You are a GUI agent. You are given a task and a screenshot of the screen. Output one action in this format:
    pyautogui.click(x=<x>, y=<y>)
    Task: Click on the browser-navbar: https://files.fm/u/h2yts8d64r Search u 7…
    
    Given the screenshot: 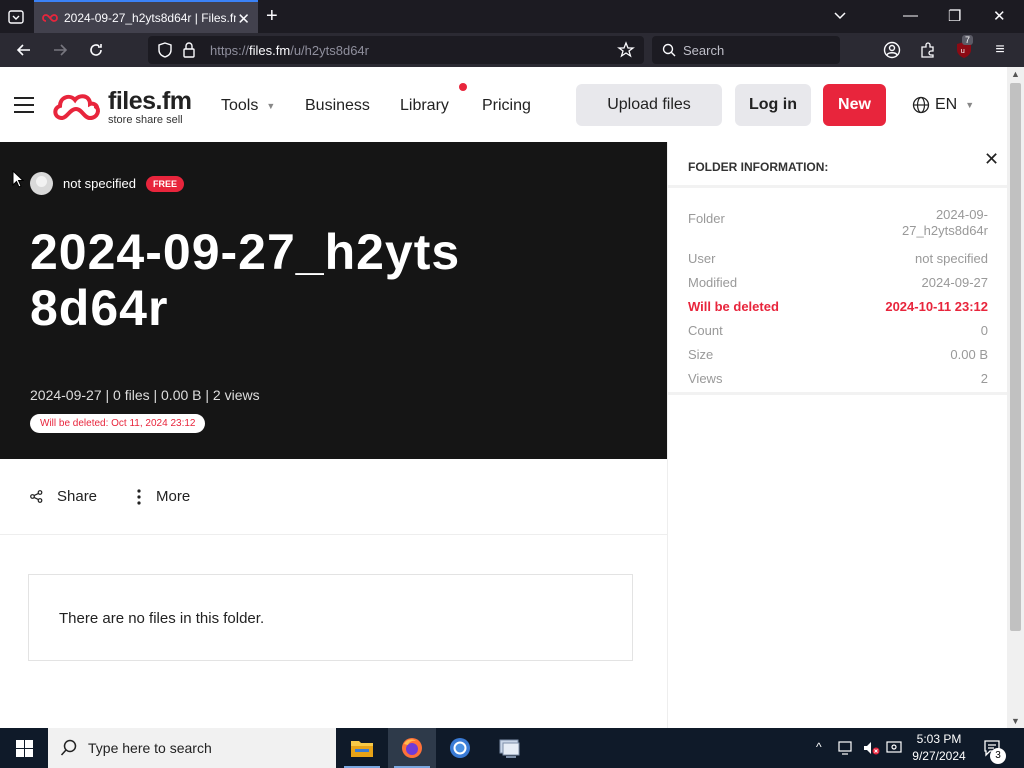 What is the action you would take?
    pyautogui.click(x=512, y=50)
    